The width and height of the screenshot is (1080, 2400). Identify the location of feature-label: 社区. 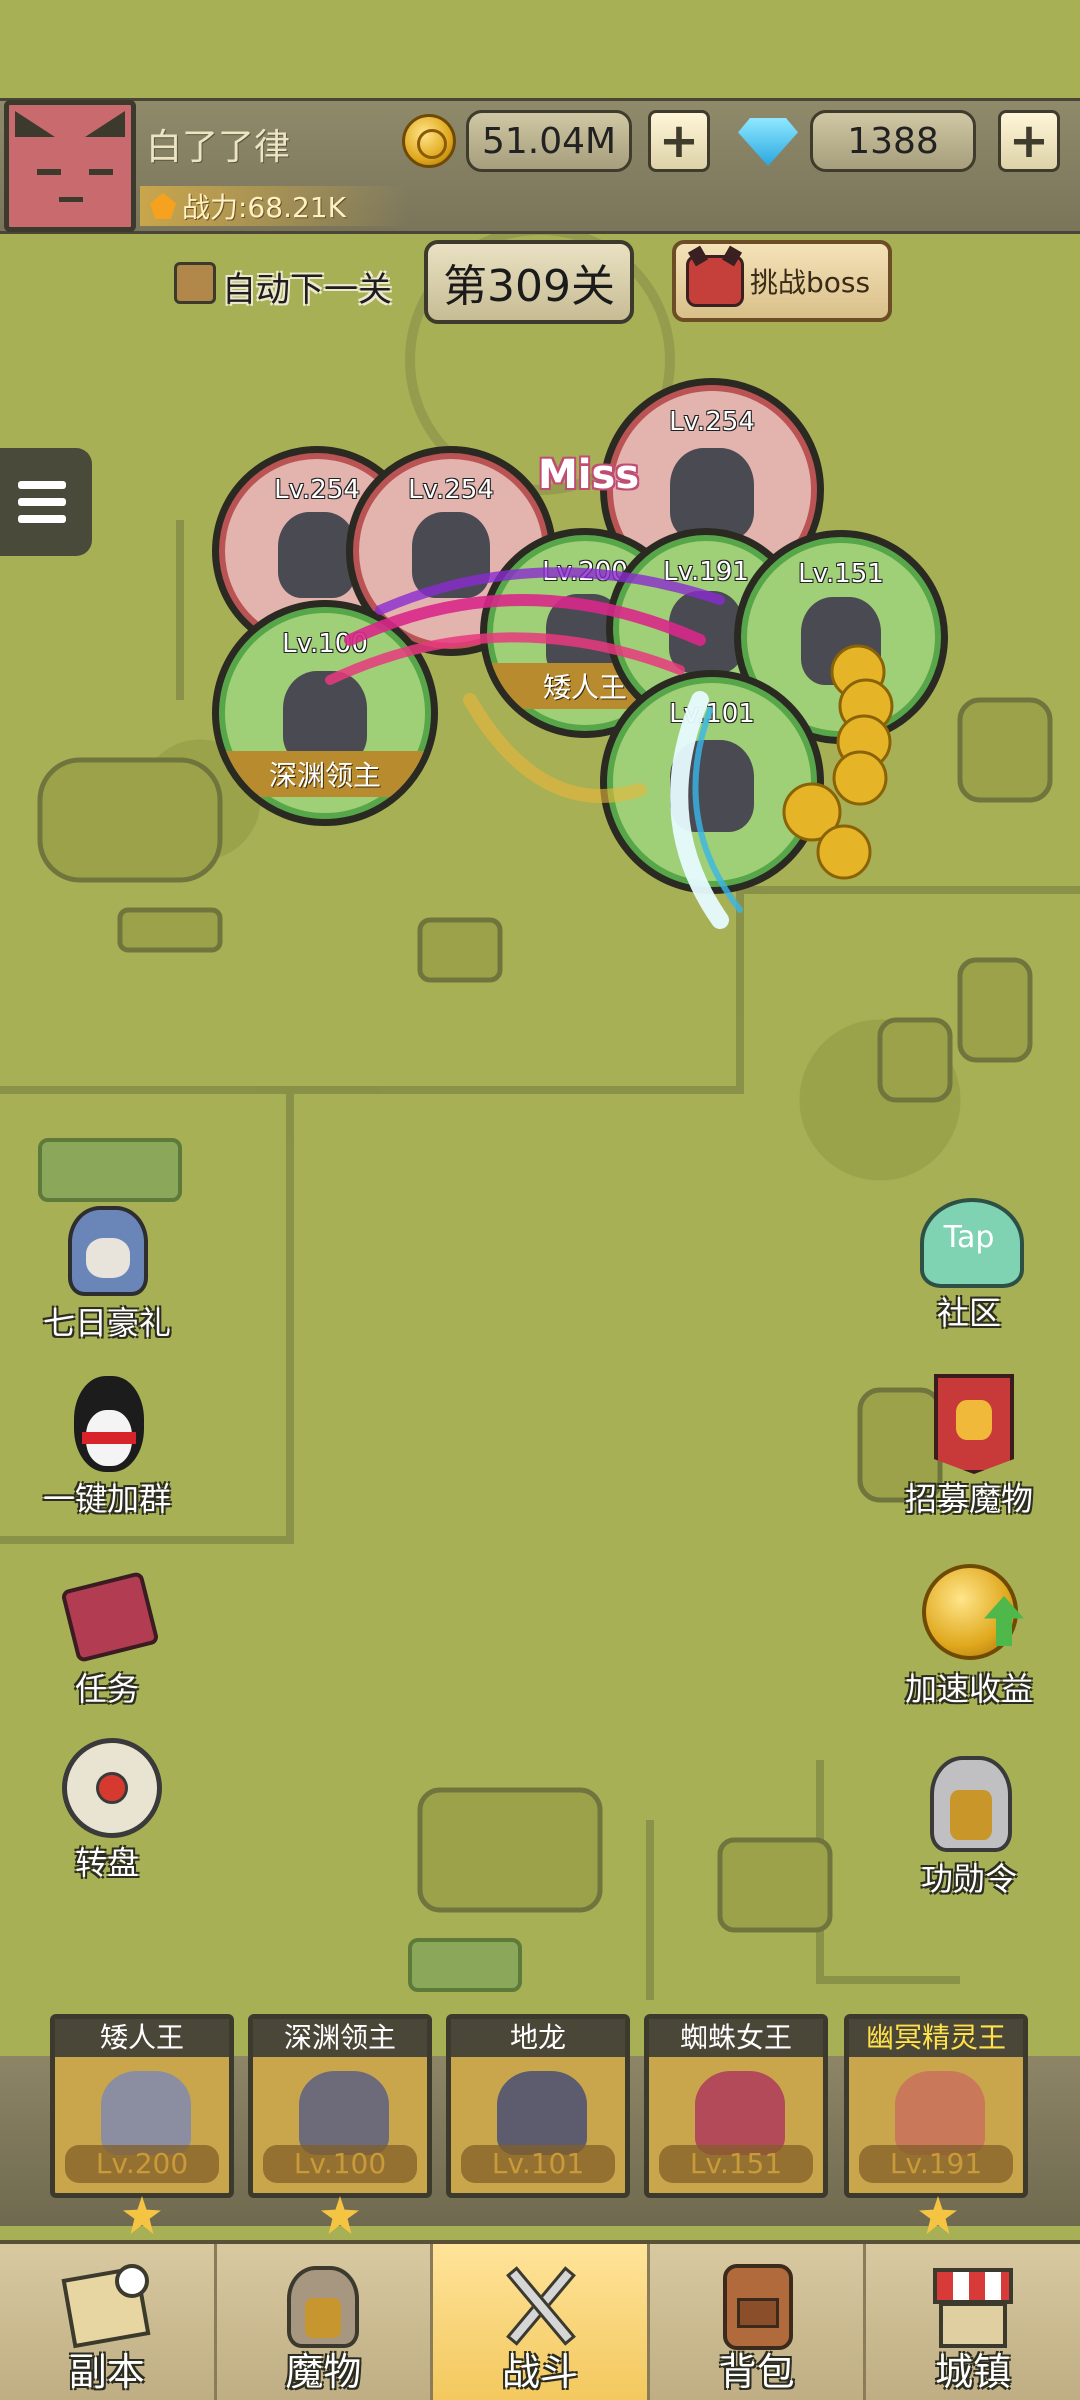
(968, 1313).